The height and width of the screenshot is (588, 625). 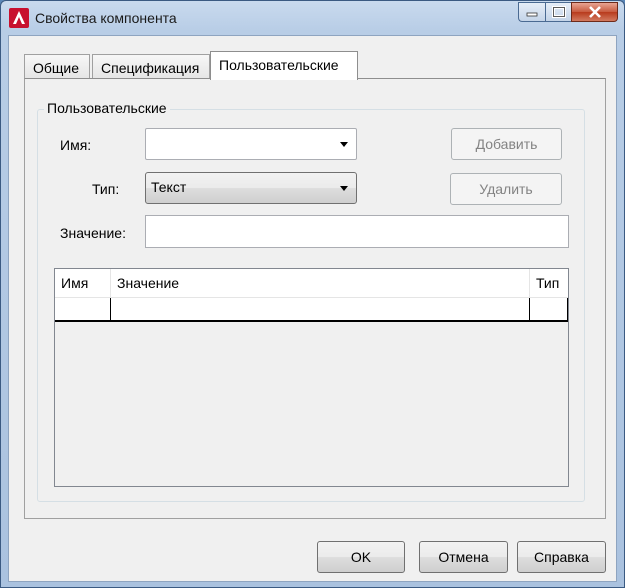 I want to click on table-row, so click(x=311, y=310).